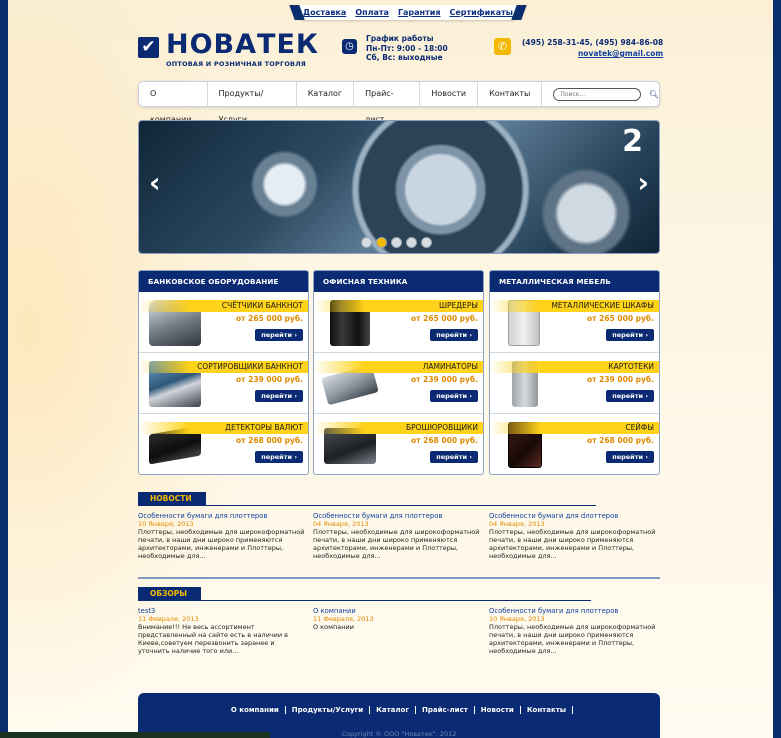 Image resolution: width=781 pixels, height=738 pixels. What do you see at coordinates (574, 516) in the screenshot?
I see `news-title: Особенности бумаги для dлоттеров` at bounding box center [574, 516].